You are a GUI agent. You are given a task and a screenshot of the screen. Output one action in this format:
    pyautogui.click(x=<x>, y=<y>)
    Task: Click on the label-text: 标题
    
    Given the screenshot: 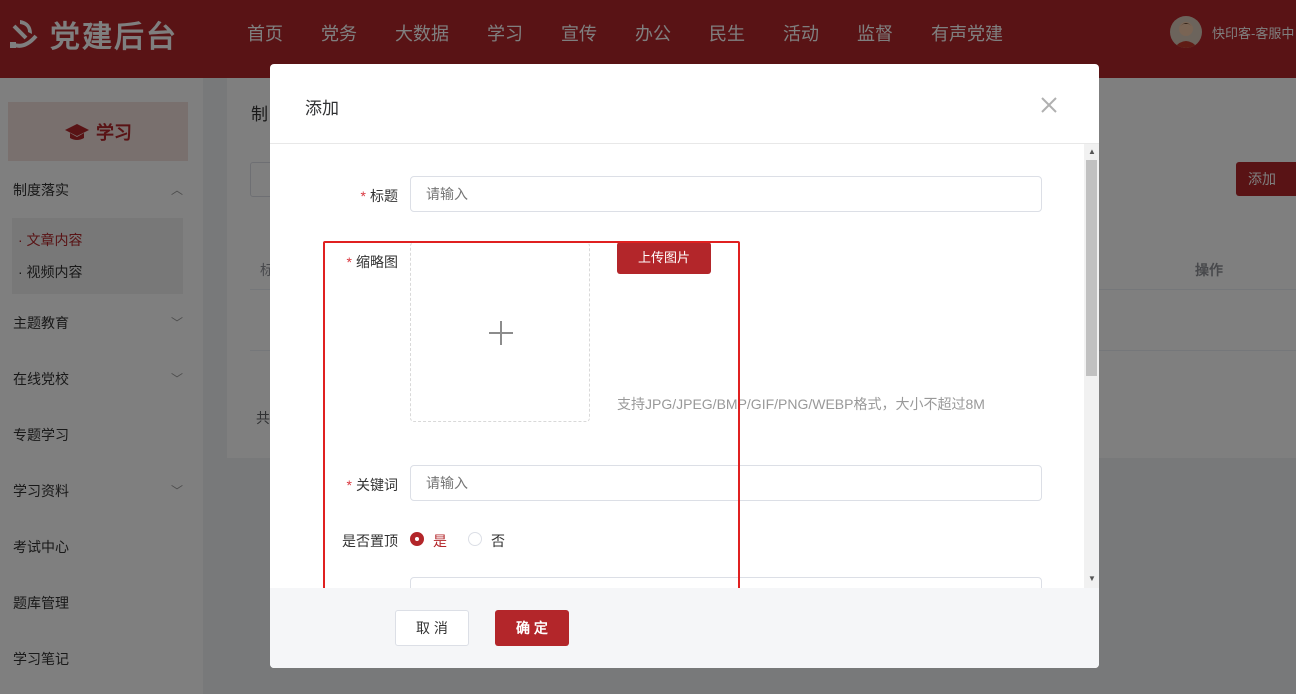 What is the action you would take?
    pyautogui.click(x=384, y=196)
    